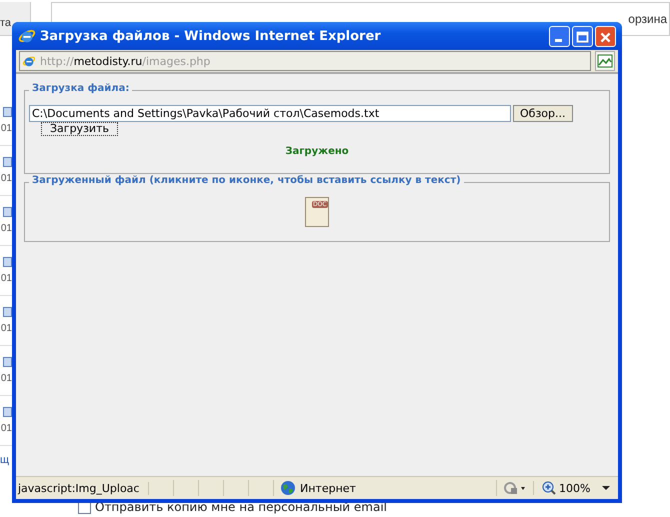  What do you see at coordinates (79, 129) in the screenshot?
I see `upload-button: Загрузить` at bounding box center [79, 129].